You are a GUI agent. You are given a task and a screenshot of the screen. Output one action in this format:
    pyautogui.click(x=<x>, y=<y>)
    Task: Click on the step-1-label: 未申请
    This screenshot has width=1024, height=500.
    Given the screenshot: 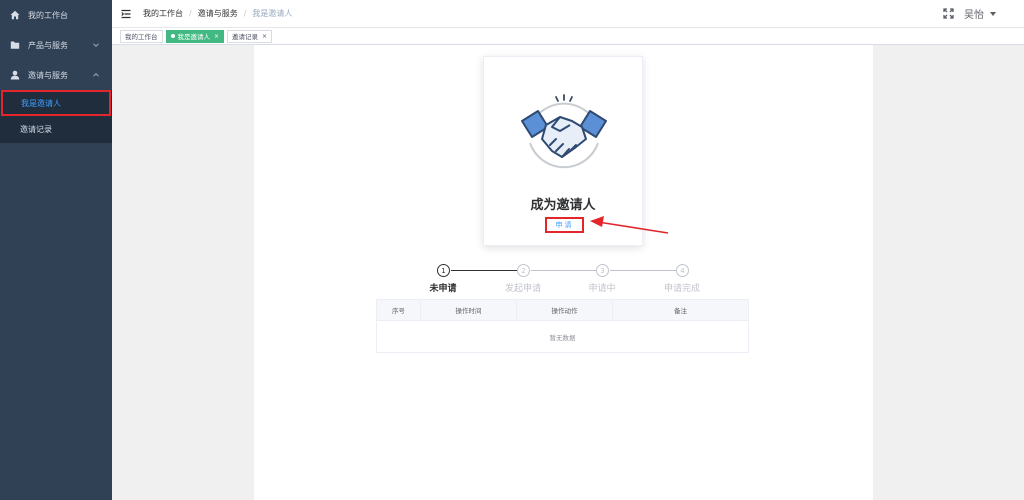 What is the action you would take?
    pyautogui.click(x=443, y=289)
    